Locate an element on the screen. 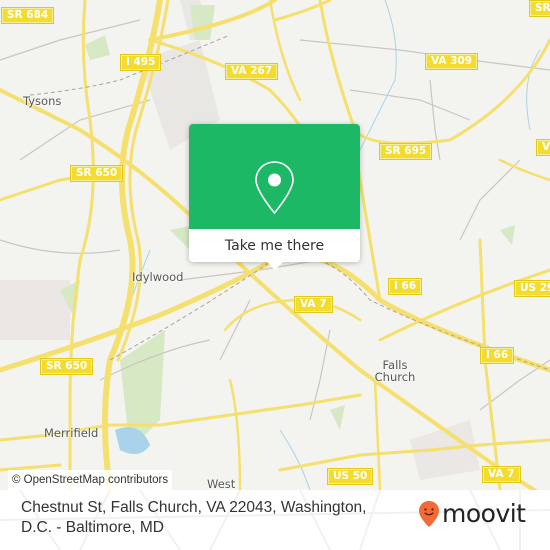 This screenshot has width=550, height=550. route-shield-sr-684: SR 684 is located at coordinates (27, 15).